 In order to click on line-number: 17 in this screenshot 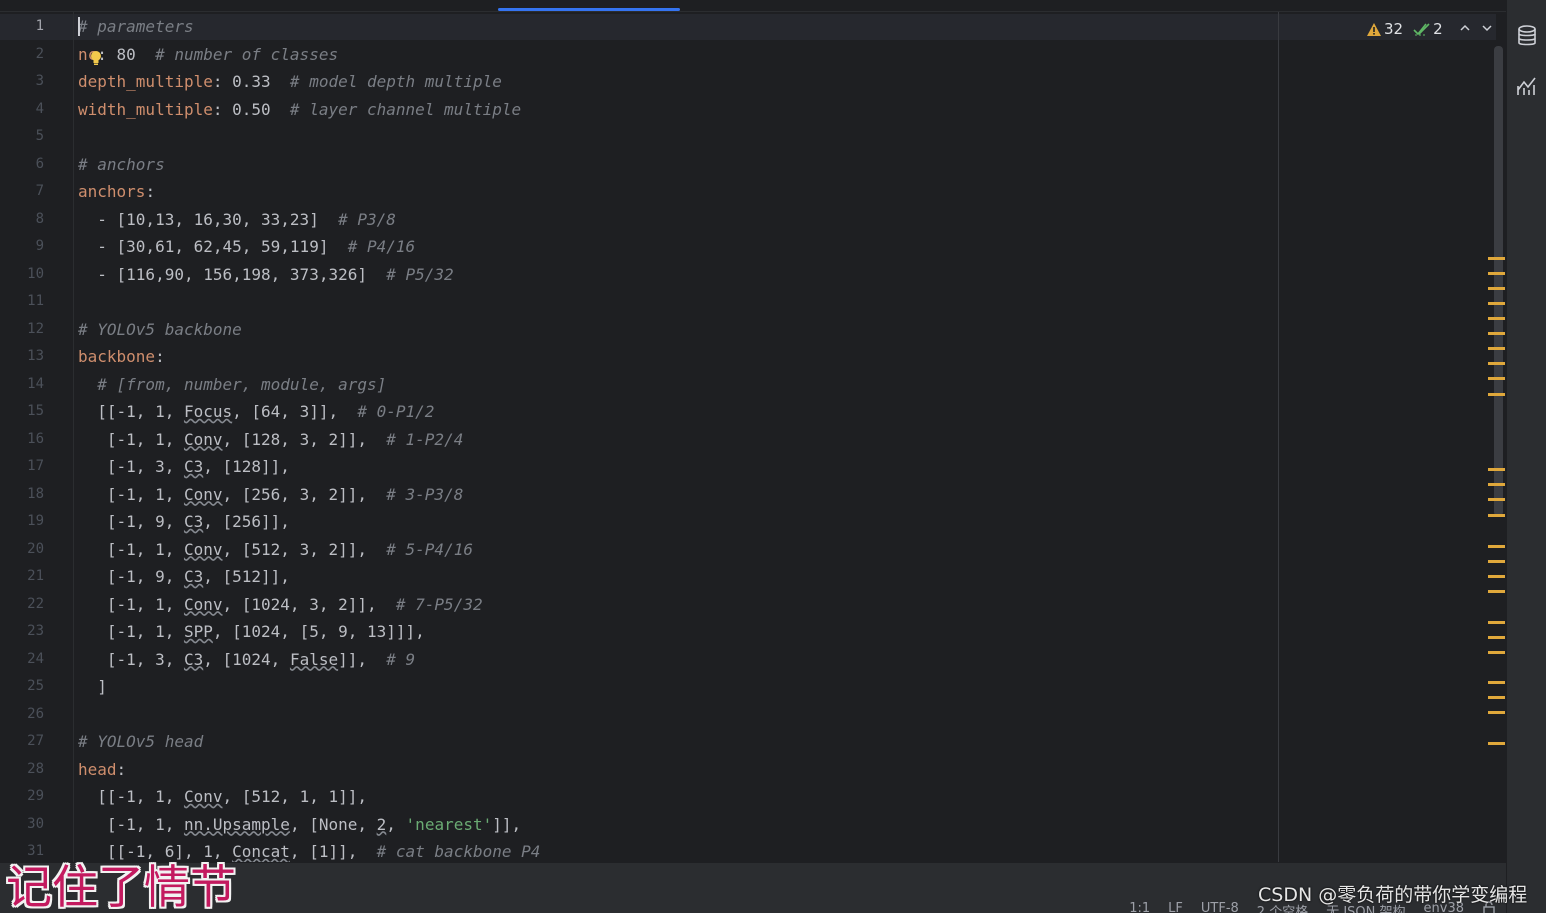, I will do `click(22, 466)`.